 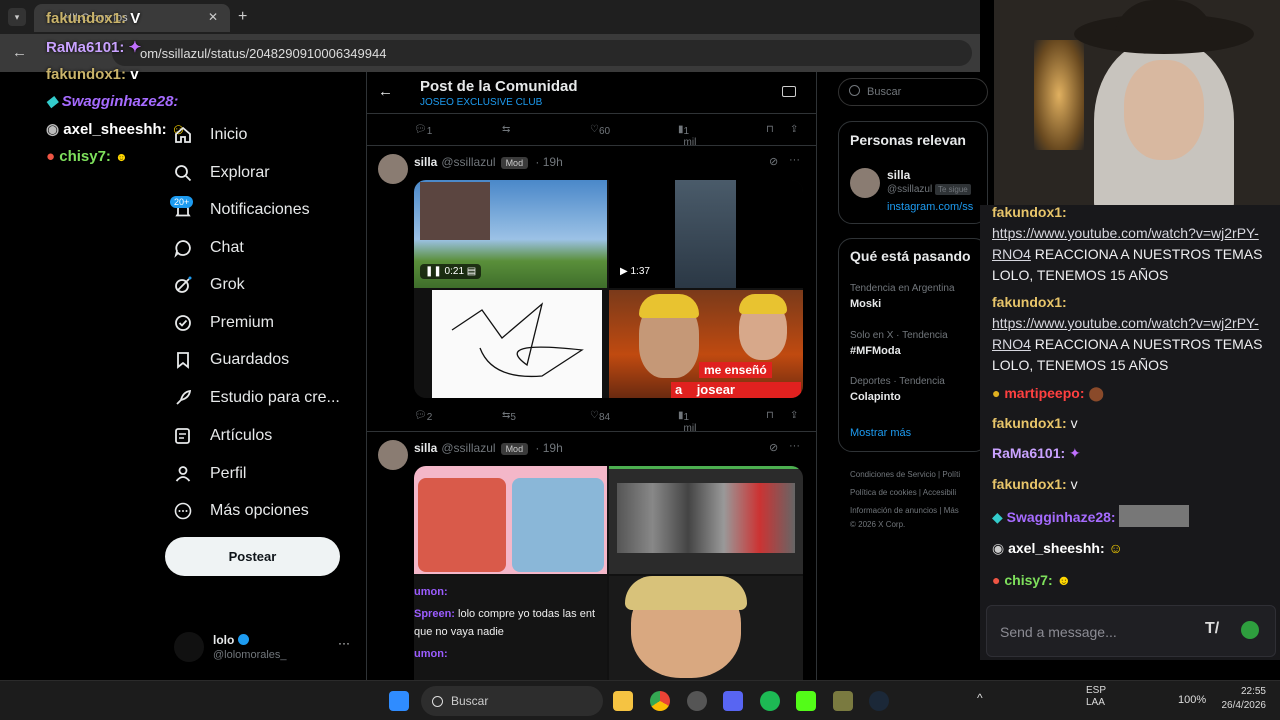 What do you see at coordinates (17, 17) in the screenshot?
I see `tab-search-icon: ▾` at bounding box center [17, 17].